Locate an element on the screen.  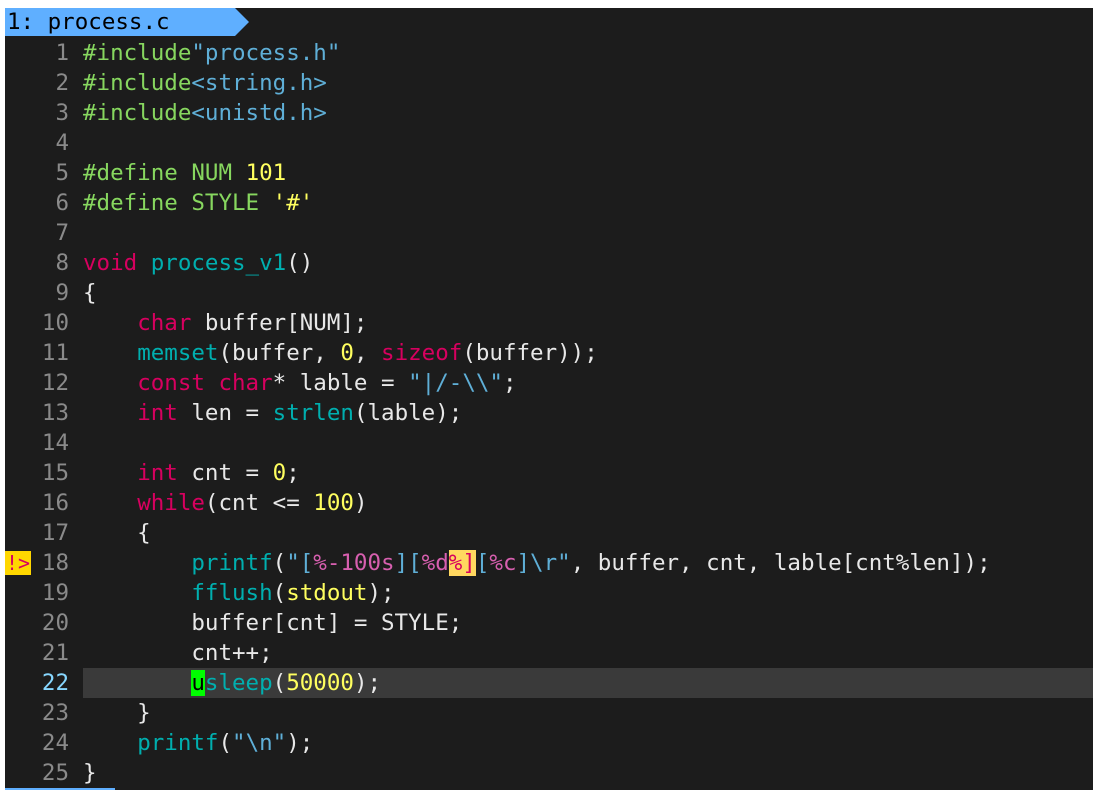
code-area: printf("\n"); is located at coordinates (588, 743).